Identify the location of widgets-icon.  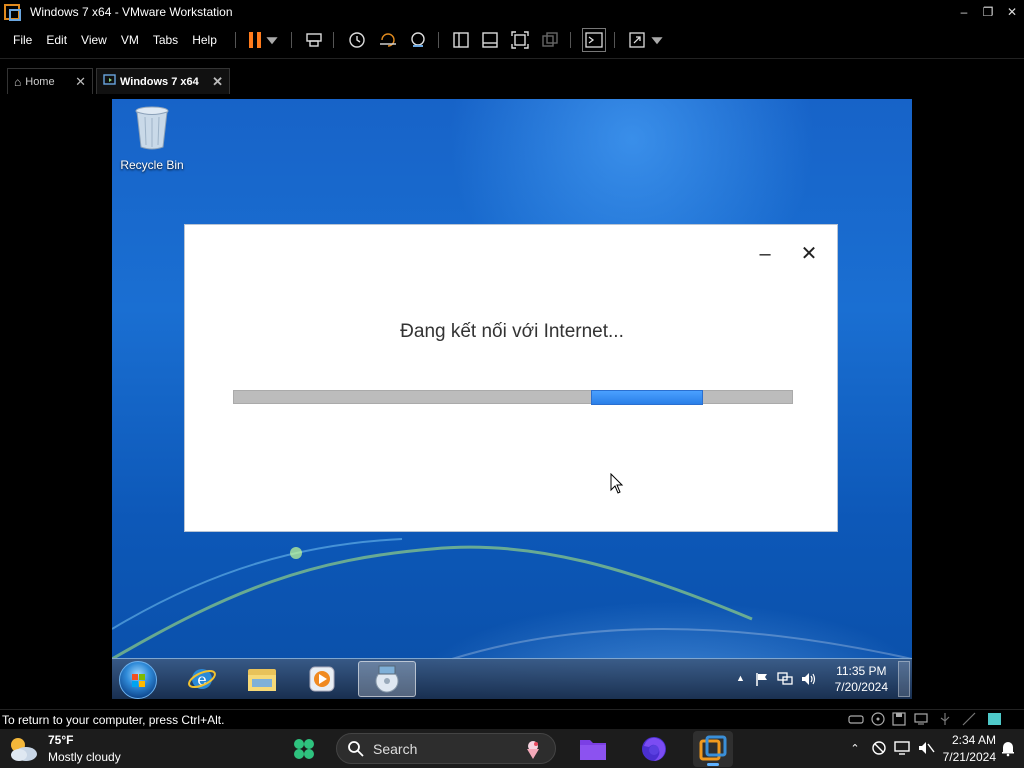
(304, 749).